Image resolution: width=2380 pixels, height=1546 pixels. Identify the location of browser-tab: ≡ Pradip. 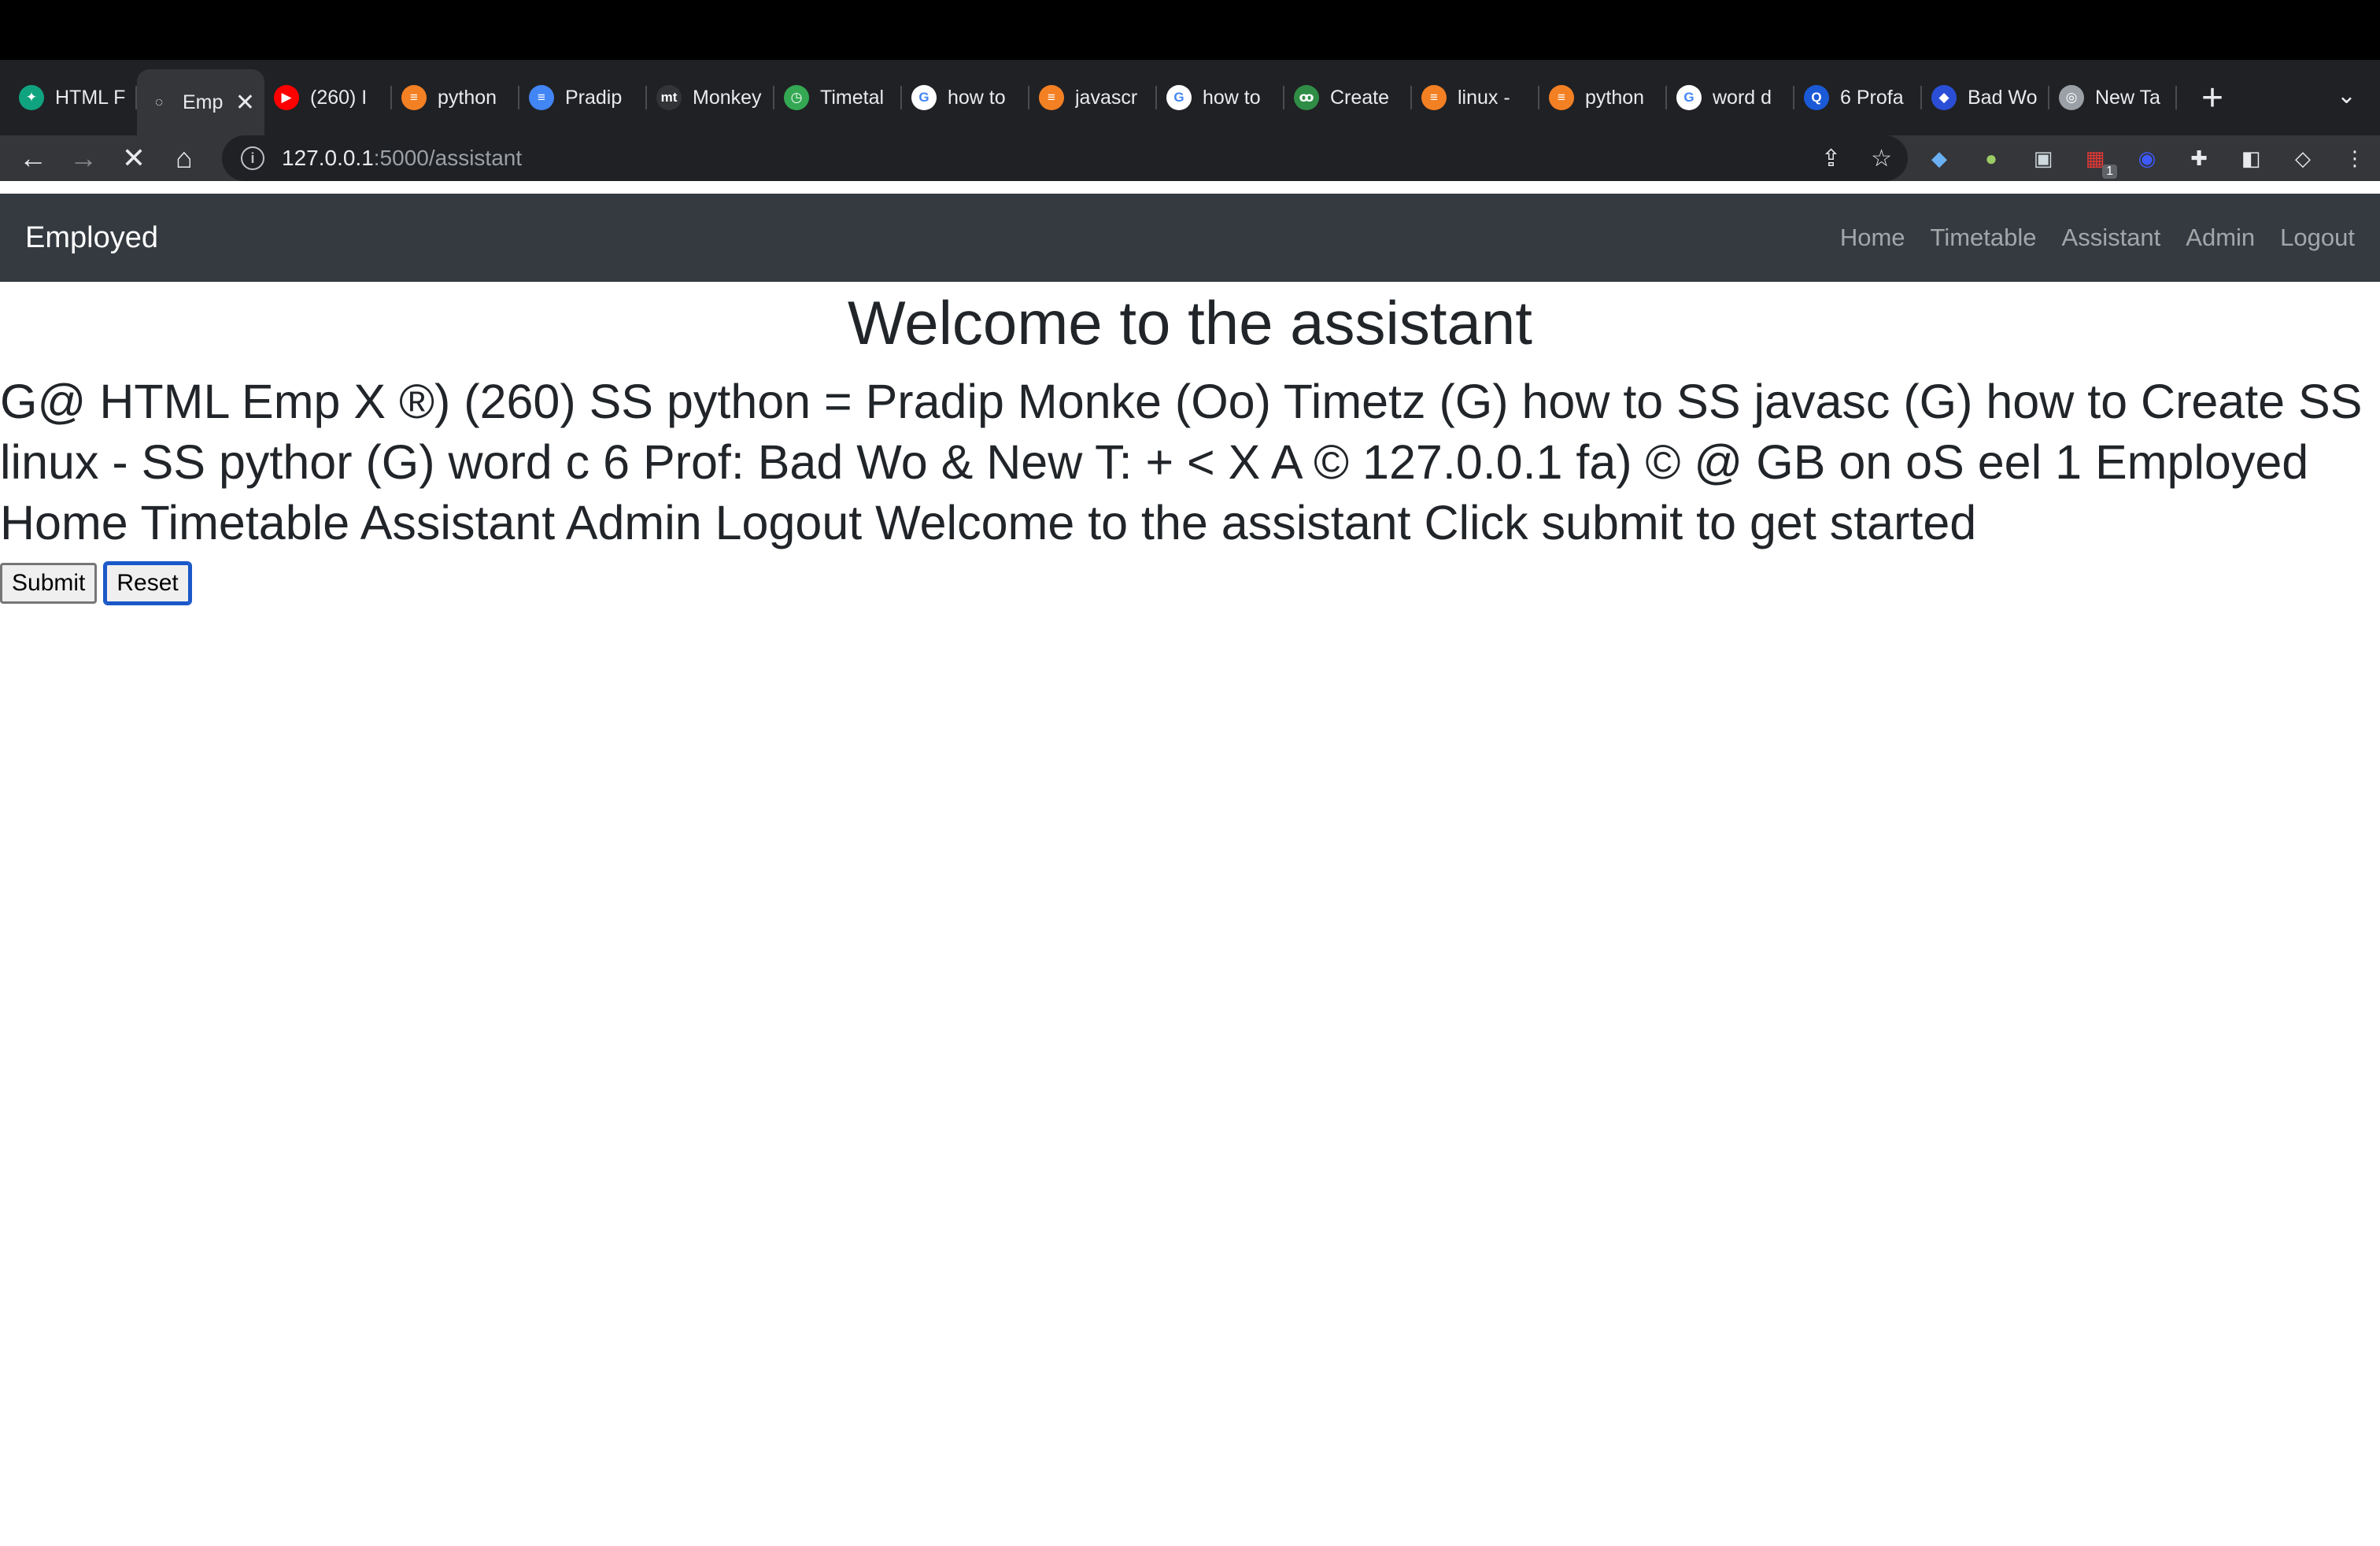
(583, 97).